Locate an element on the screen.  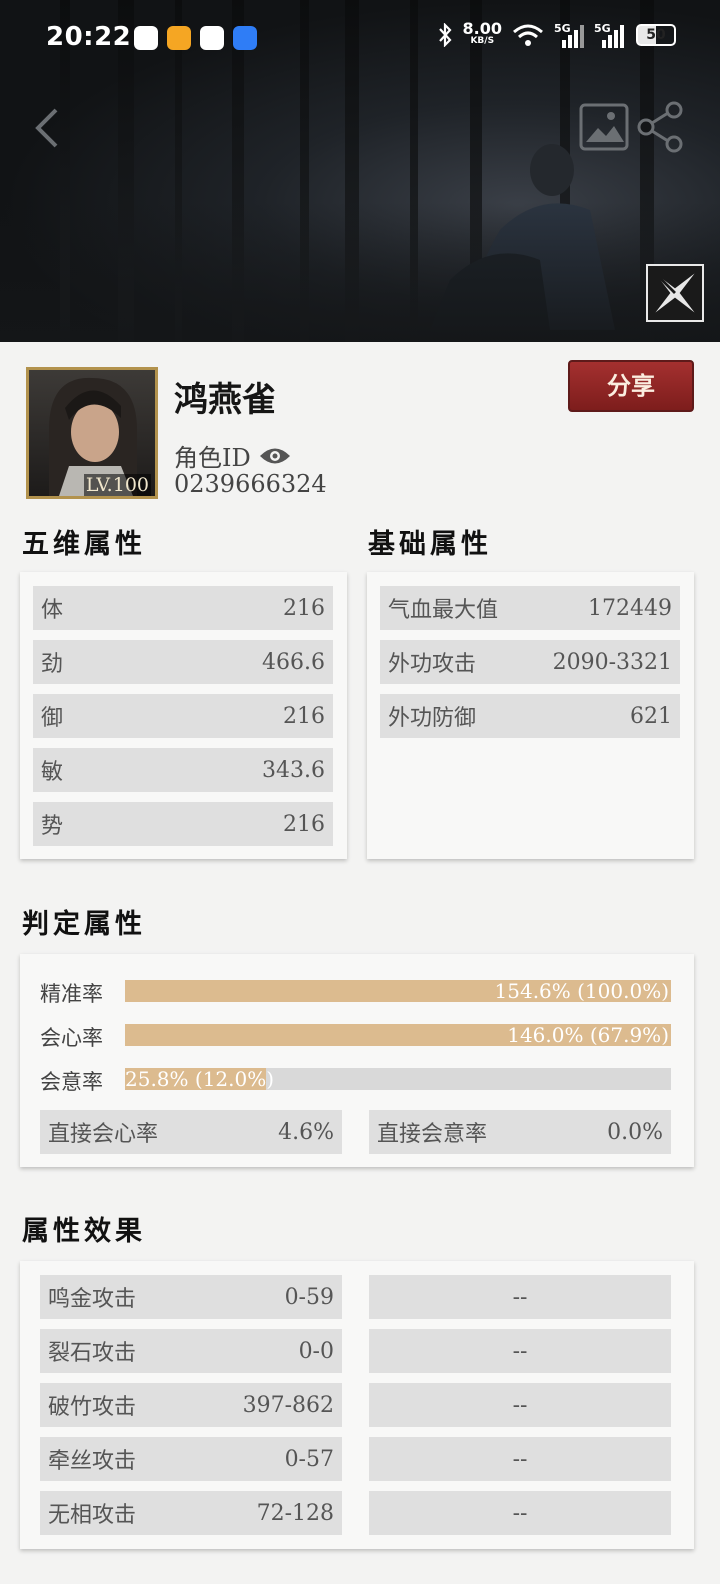
stat-value: 0-59 is located at coordinates (309, 1297).